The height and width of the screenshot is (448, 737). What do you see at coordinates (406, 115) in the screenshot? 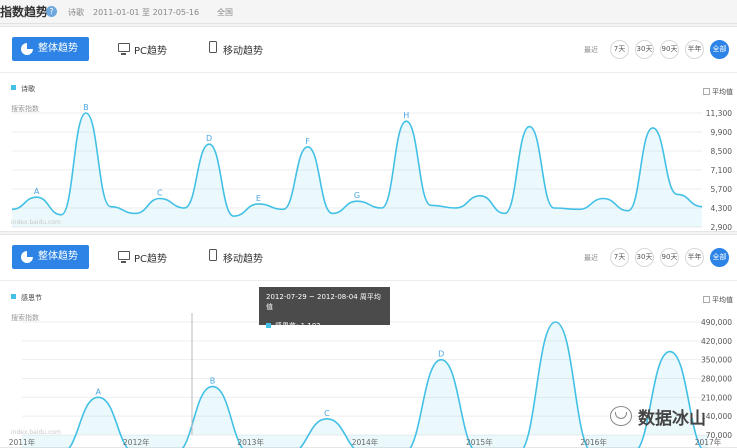
I see `event-marker: H` at bounding box center [406, 115].